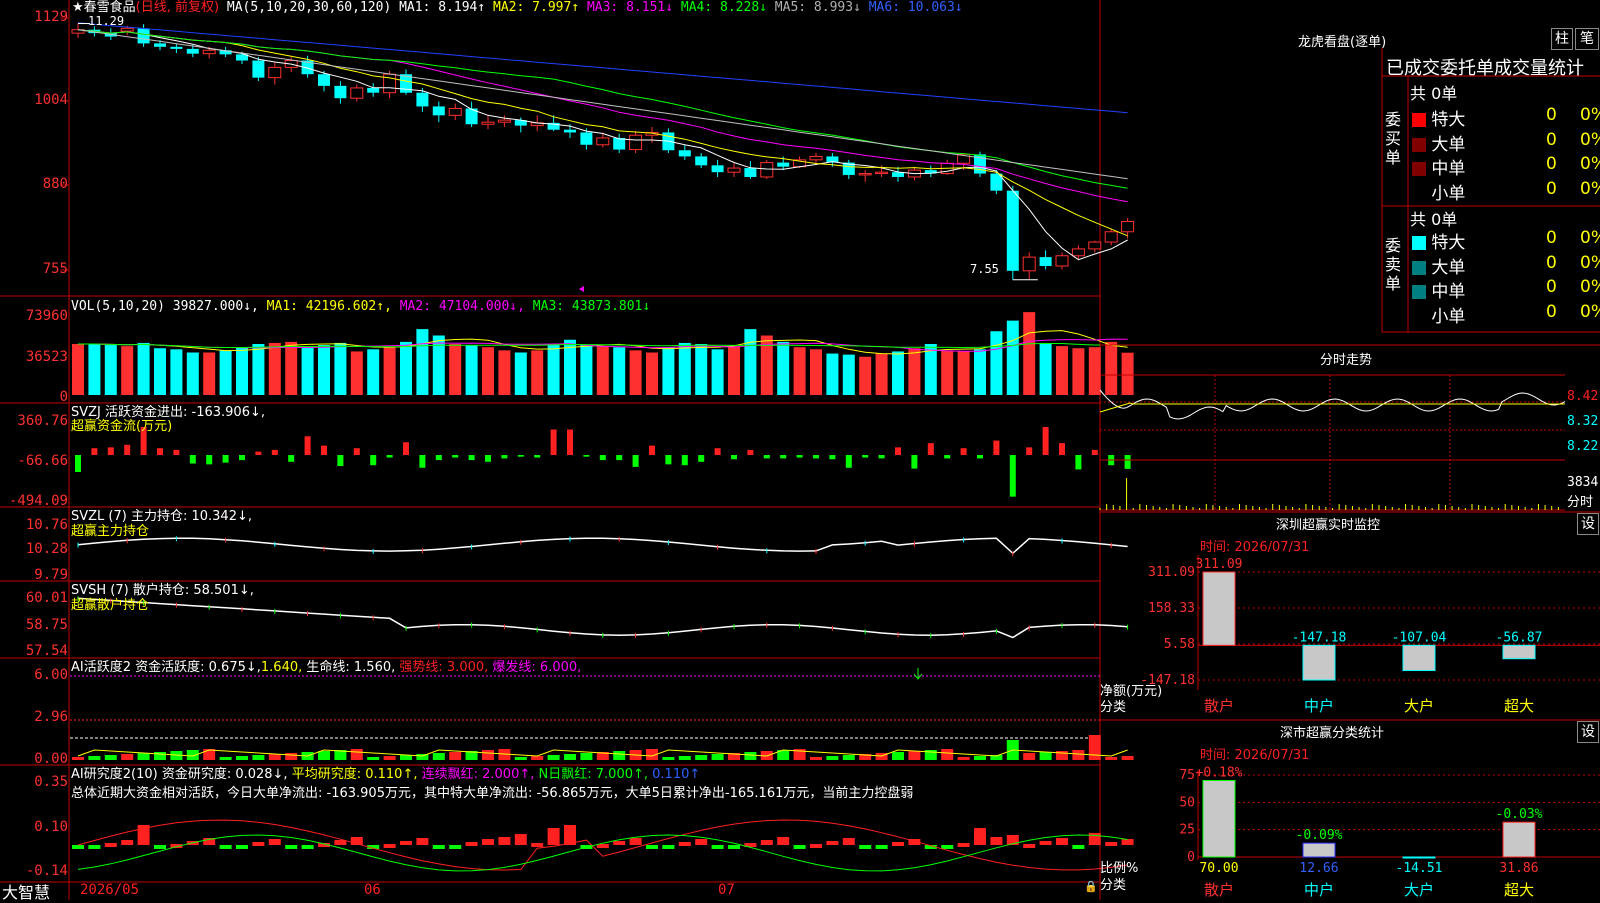 This screenshot has width=1600, height=903. What do you see at coordinates (26, 891) in the screenshot?
I see `app-logo: 大智慧` at bounding box center [26, 891].